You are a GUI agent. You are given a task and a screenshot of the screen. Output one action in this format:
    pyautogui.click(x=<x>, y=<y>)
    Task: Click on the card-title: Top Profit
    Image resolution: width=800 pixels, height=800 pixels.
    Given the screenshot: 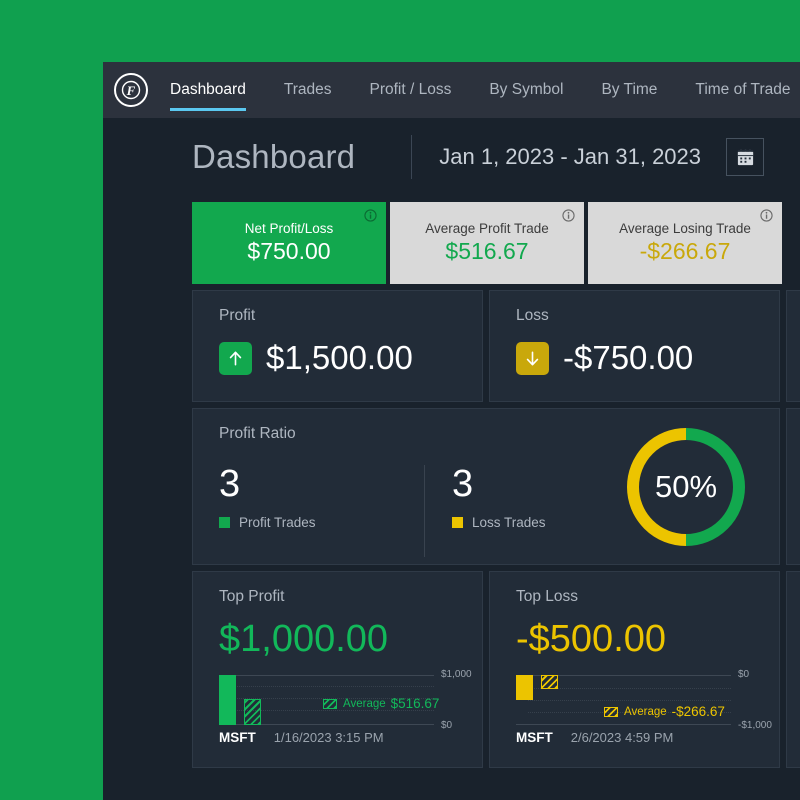 What is the action you would take?
    pyautogui.click(x=252, y=596)
    